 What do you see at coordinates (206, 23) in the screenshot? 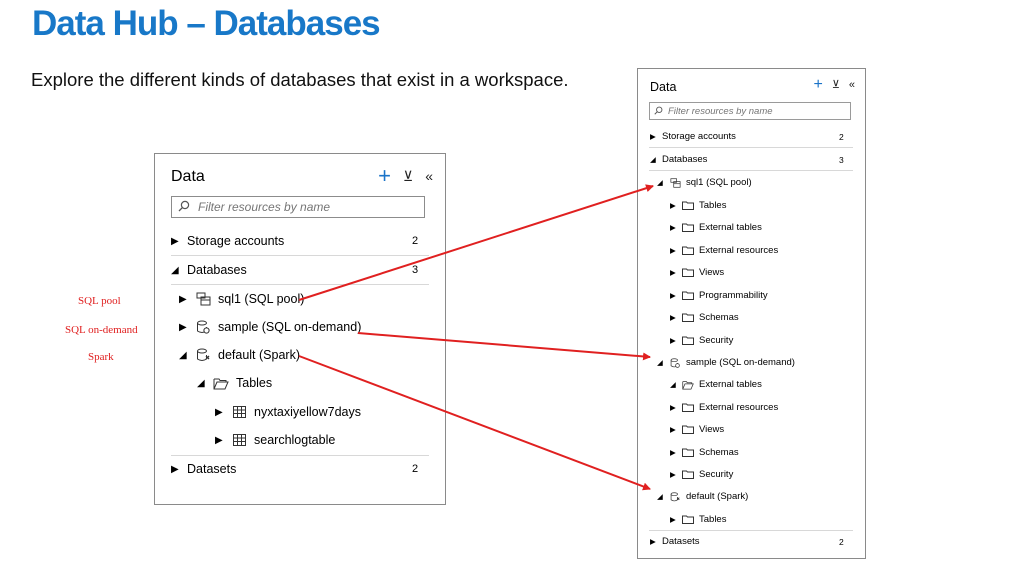
I see `slide-title: Data Hub – Databases` at bounding box center [206, 23].